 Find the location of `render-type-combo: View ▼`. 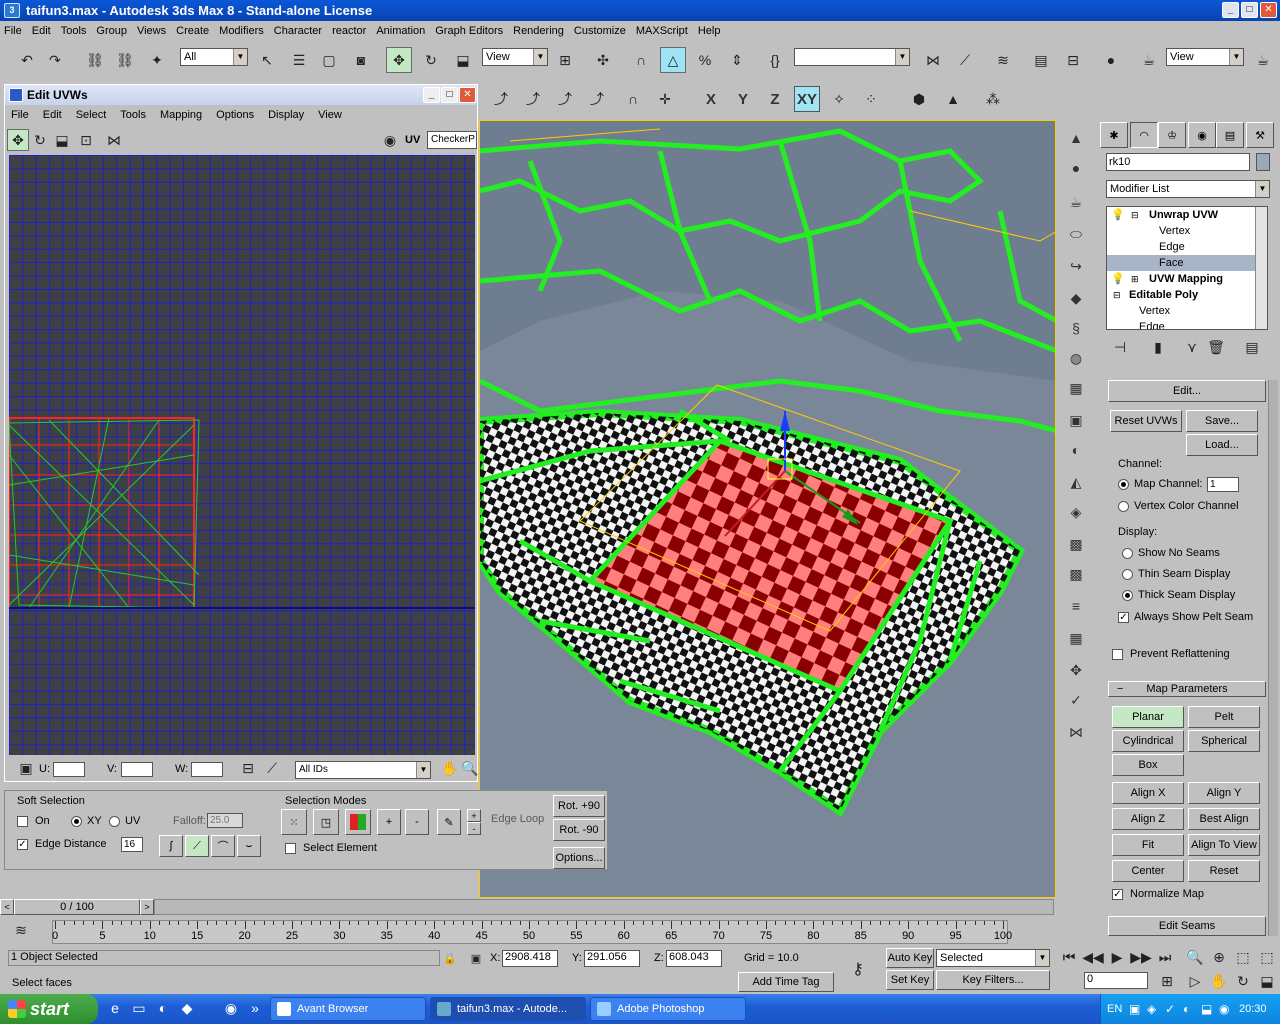

render-type-combo: View ▼ is located at coordinates (1205, 57).